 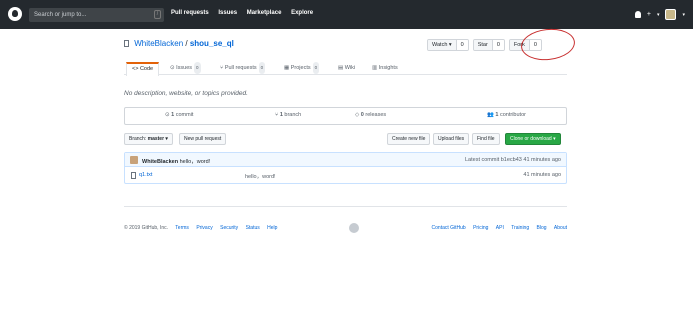 What do you see at coordinates (520, 228) in the screenshot?
I see `footer-link-training: Training` at bounding box center [520, 228].